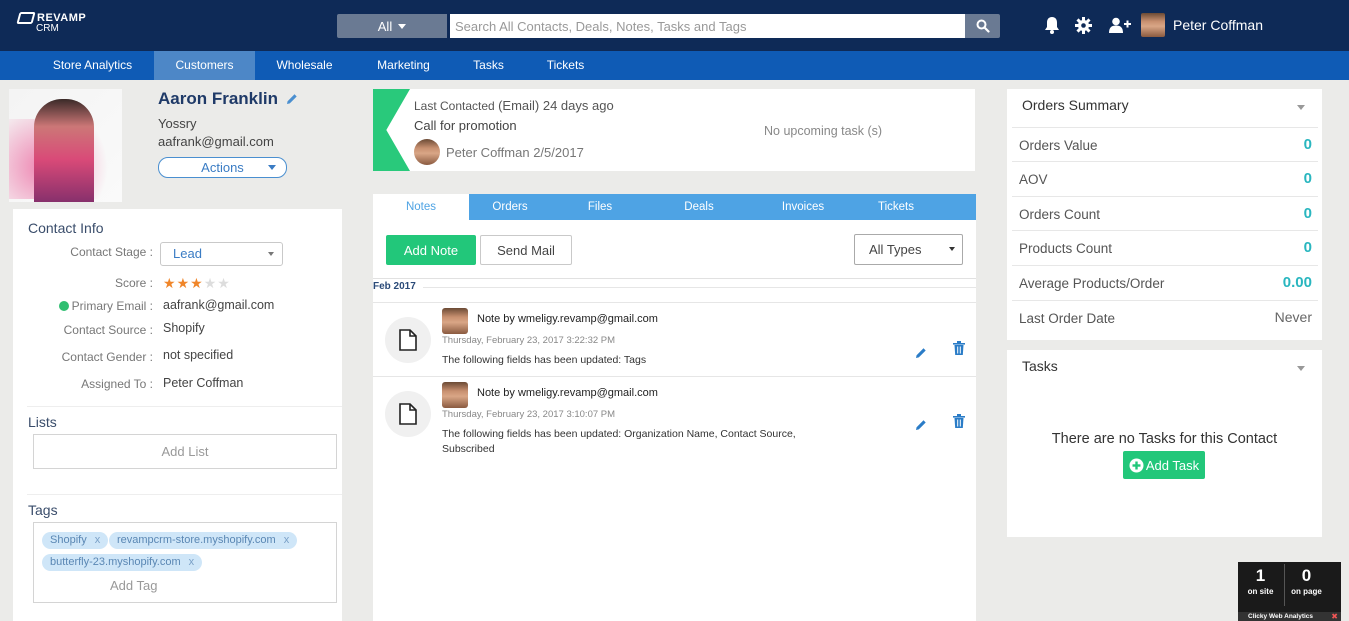  I want to click on tab-files: Files, so click(600, 207).